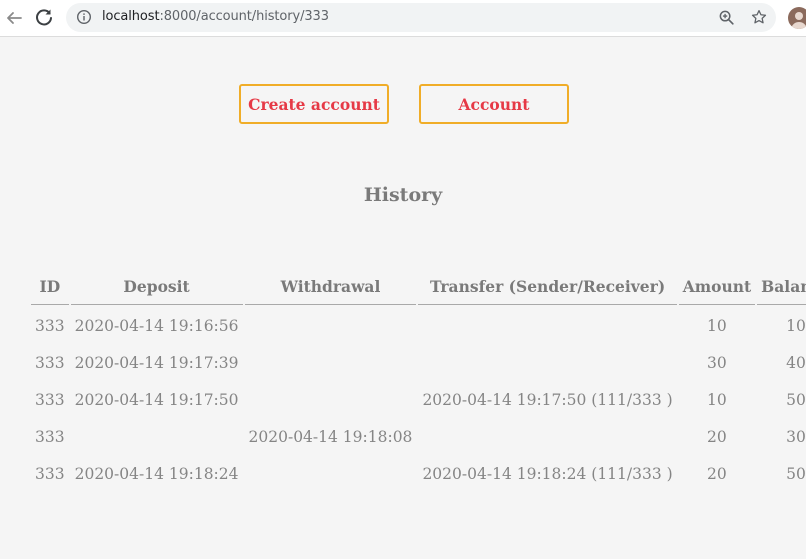 Image resolution: width=806 pixels, height=559 pixels. What do you see at coordinates (50, 286) in the screenshot?
I see `header-id: ID` at bounding box center [50, 286].